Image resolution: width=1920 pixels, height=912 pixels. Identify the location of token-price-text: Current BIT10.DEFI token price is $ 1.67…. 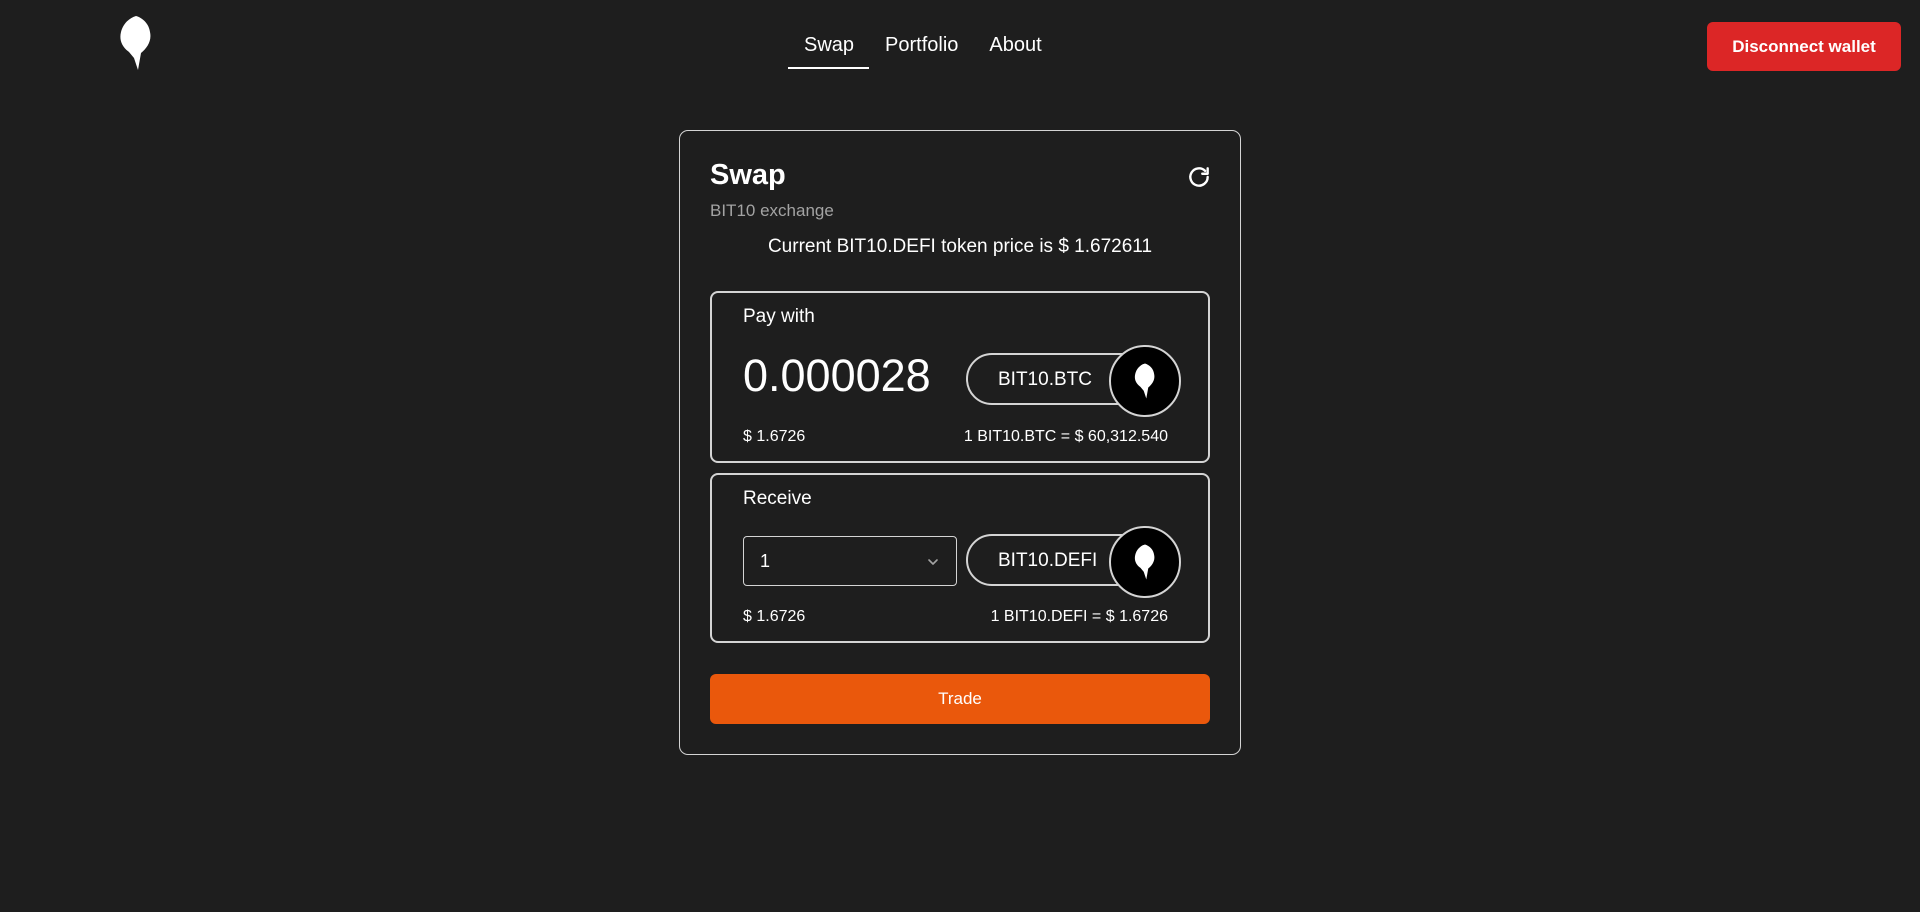
(960, 246).